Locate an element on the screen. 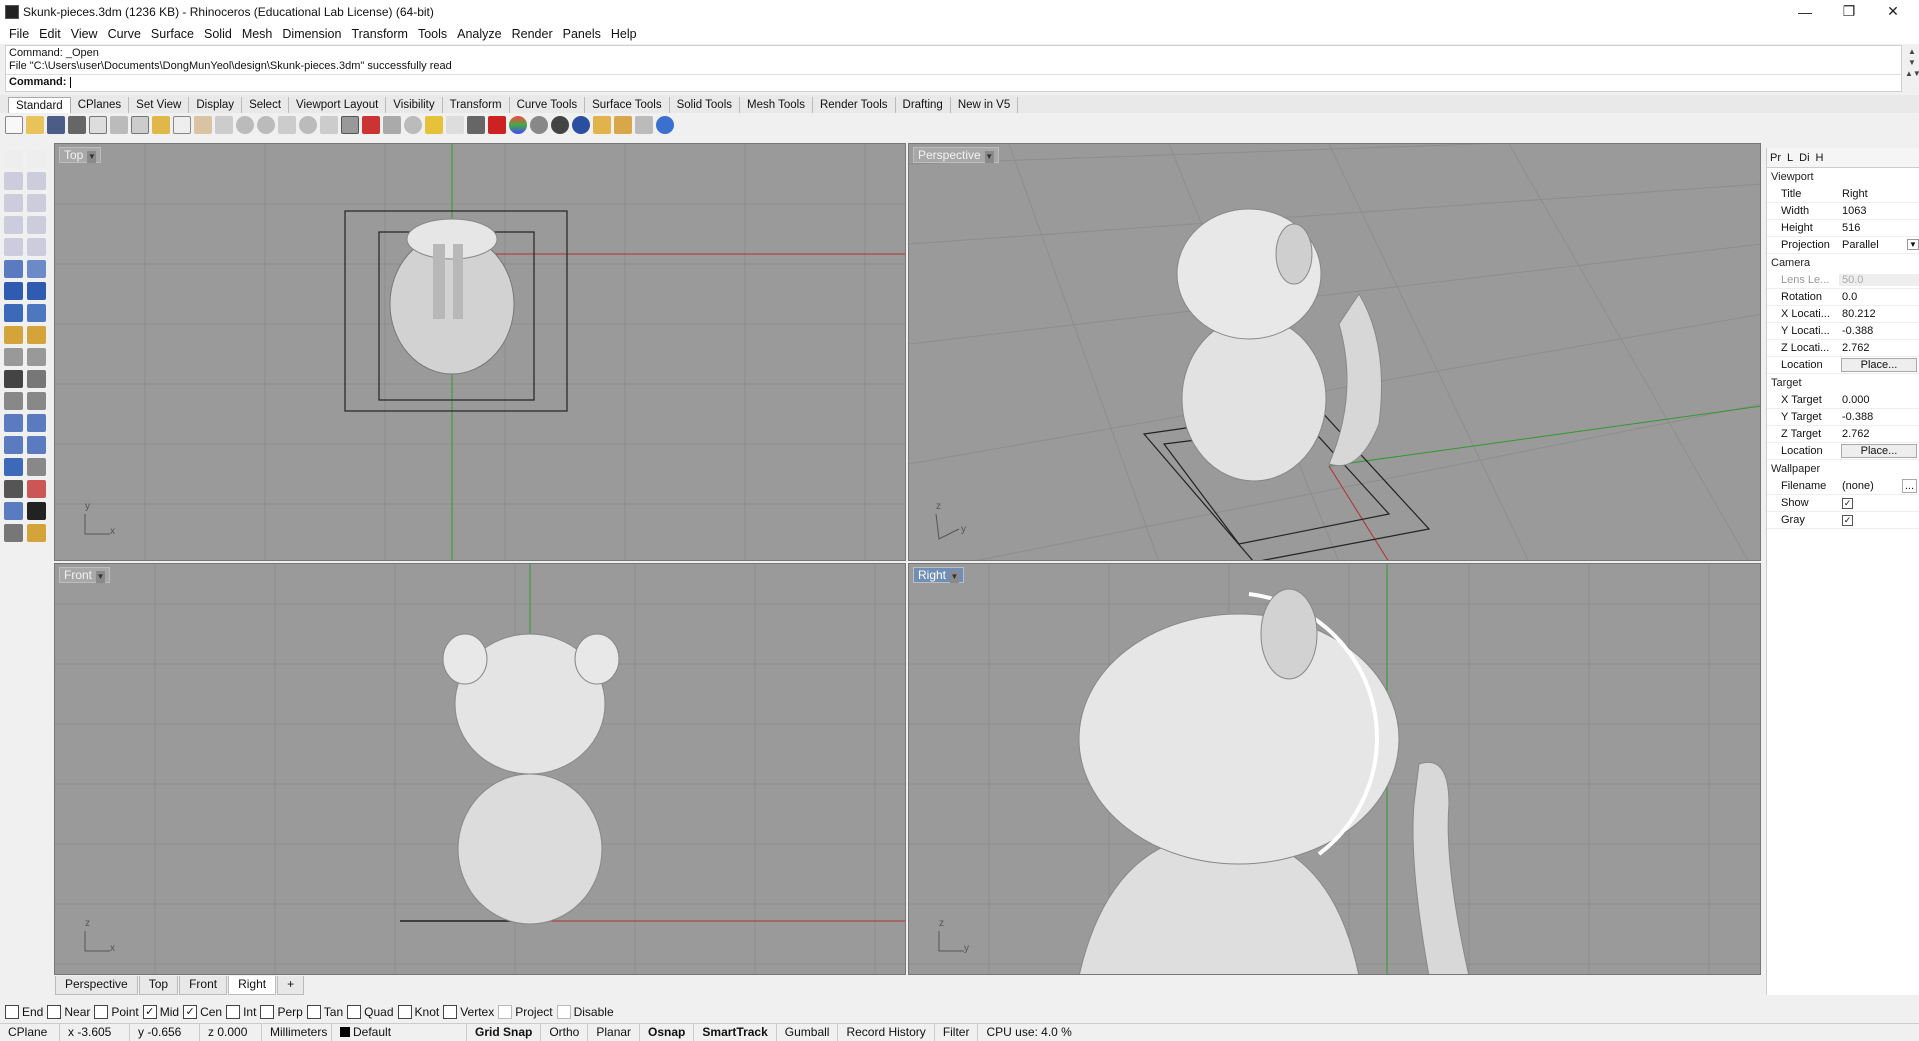 The height and width of the screenshot is (1041, 1919). tab-transform: Transform is located at coordinates (476, 105).